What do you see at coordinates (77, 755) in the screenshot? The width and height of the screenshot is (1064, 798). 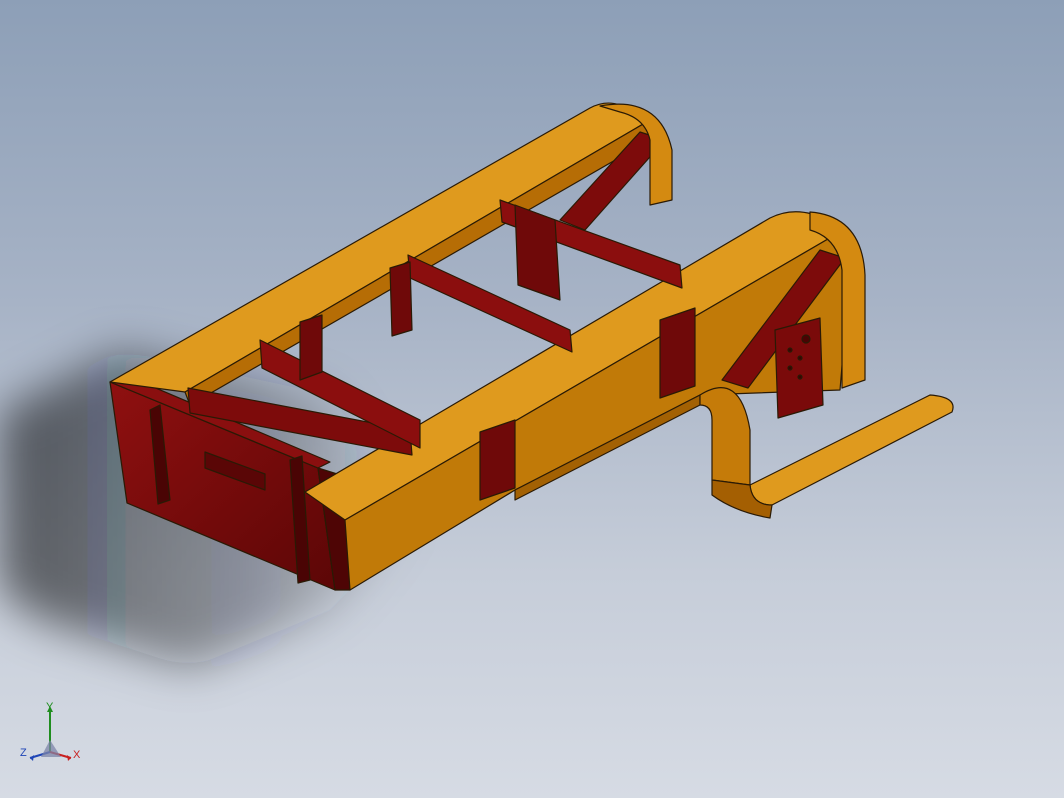 I see `triad-x-label: X` at bounding box center [77, 755].